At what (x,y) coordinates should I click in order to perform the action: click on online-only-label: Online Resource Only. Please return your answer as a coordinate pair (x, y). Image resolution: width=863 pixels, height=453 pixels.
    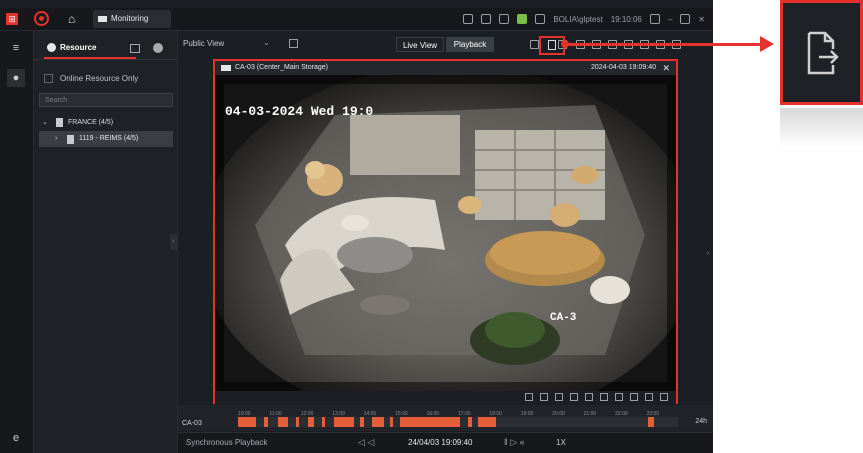
    Looking at the image, I should click on (99, 78).